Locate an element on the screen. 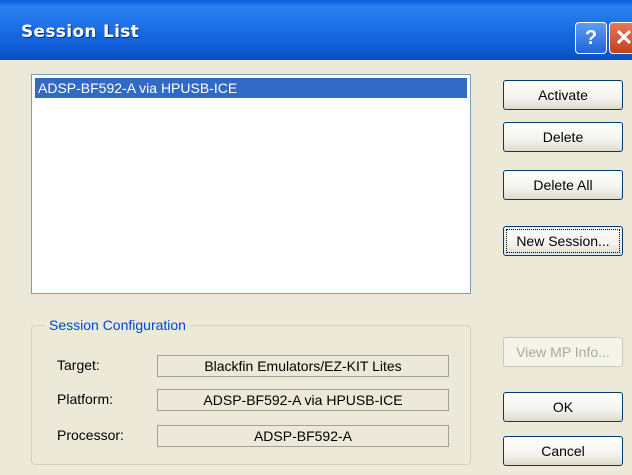 The image size is (632, 475). group-title: Session Configuration is located at coordinates (117, 325).